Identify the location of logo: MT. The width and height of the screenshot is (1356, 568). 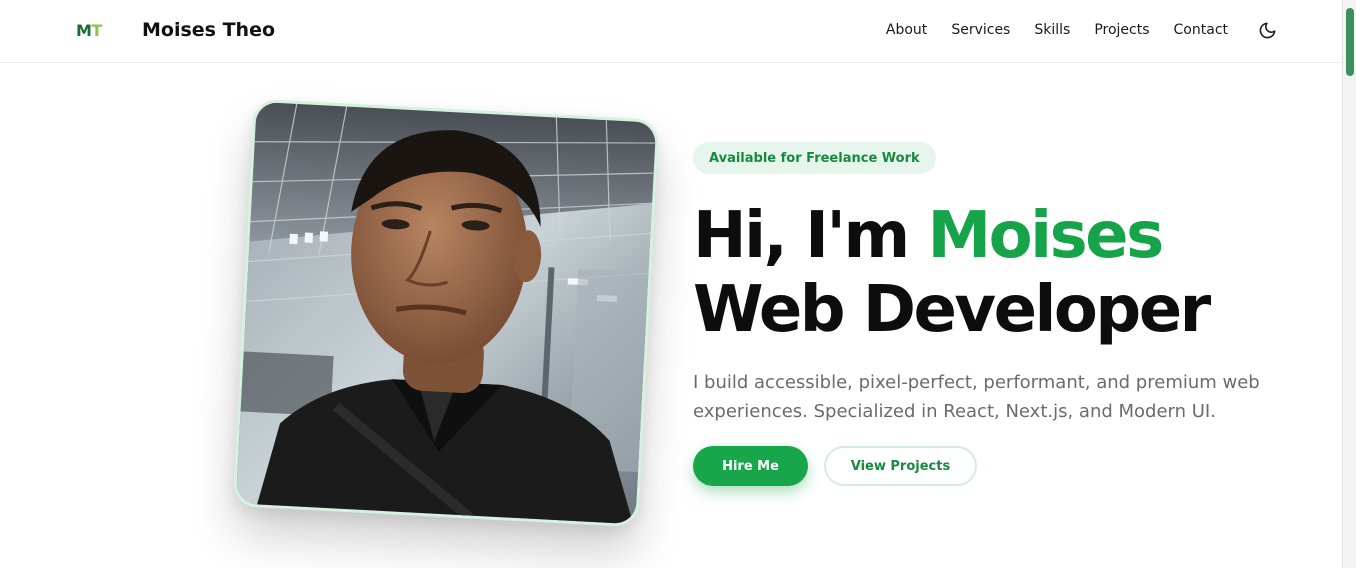
(89, 30).